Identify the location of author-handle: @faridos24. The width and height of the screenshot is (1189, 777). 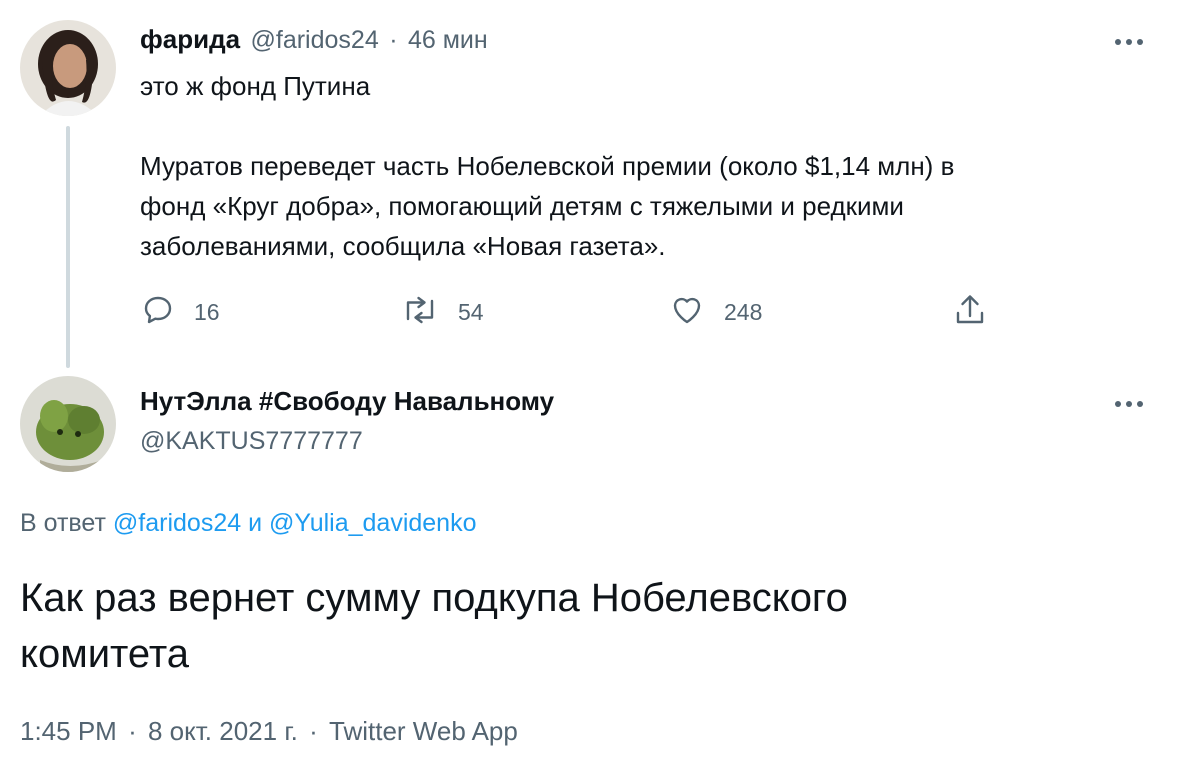
(315, 40).